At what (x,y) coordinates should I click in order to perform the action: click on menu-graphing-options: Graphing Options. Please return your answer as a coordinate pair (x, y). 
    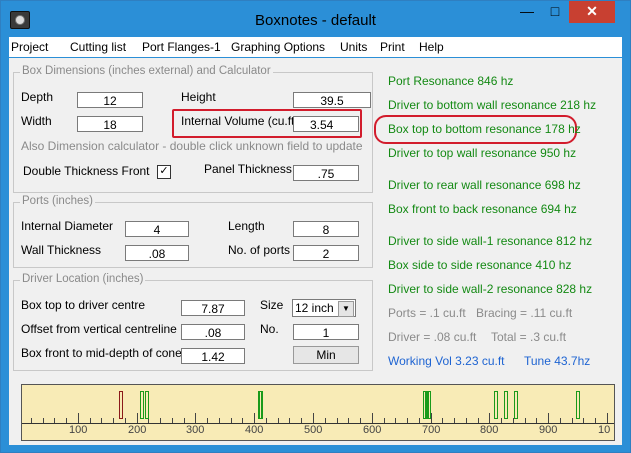
    Looking at the image, I should click on (278, 47).